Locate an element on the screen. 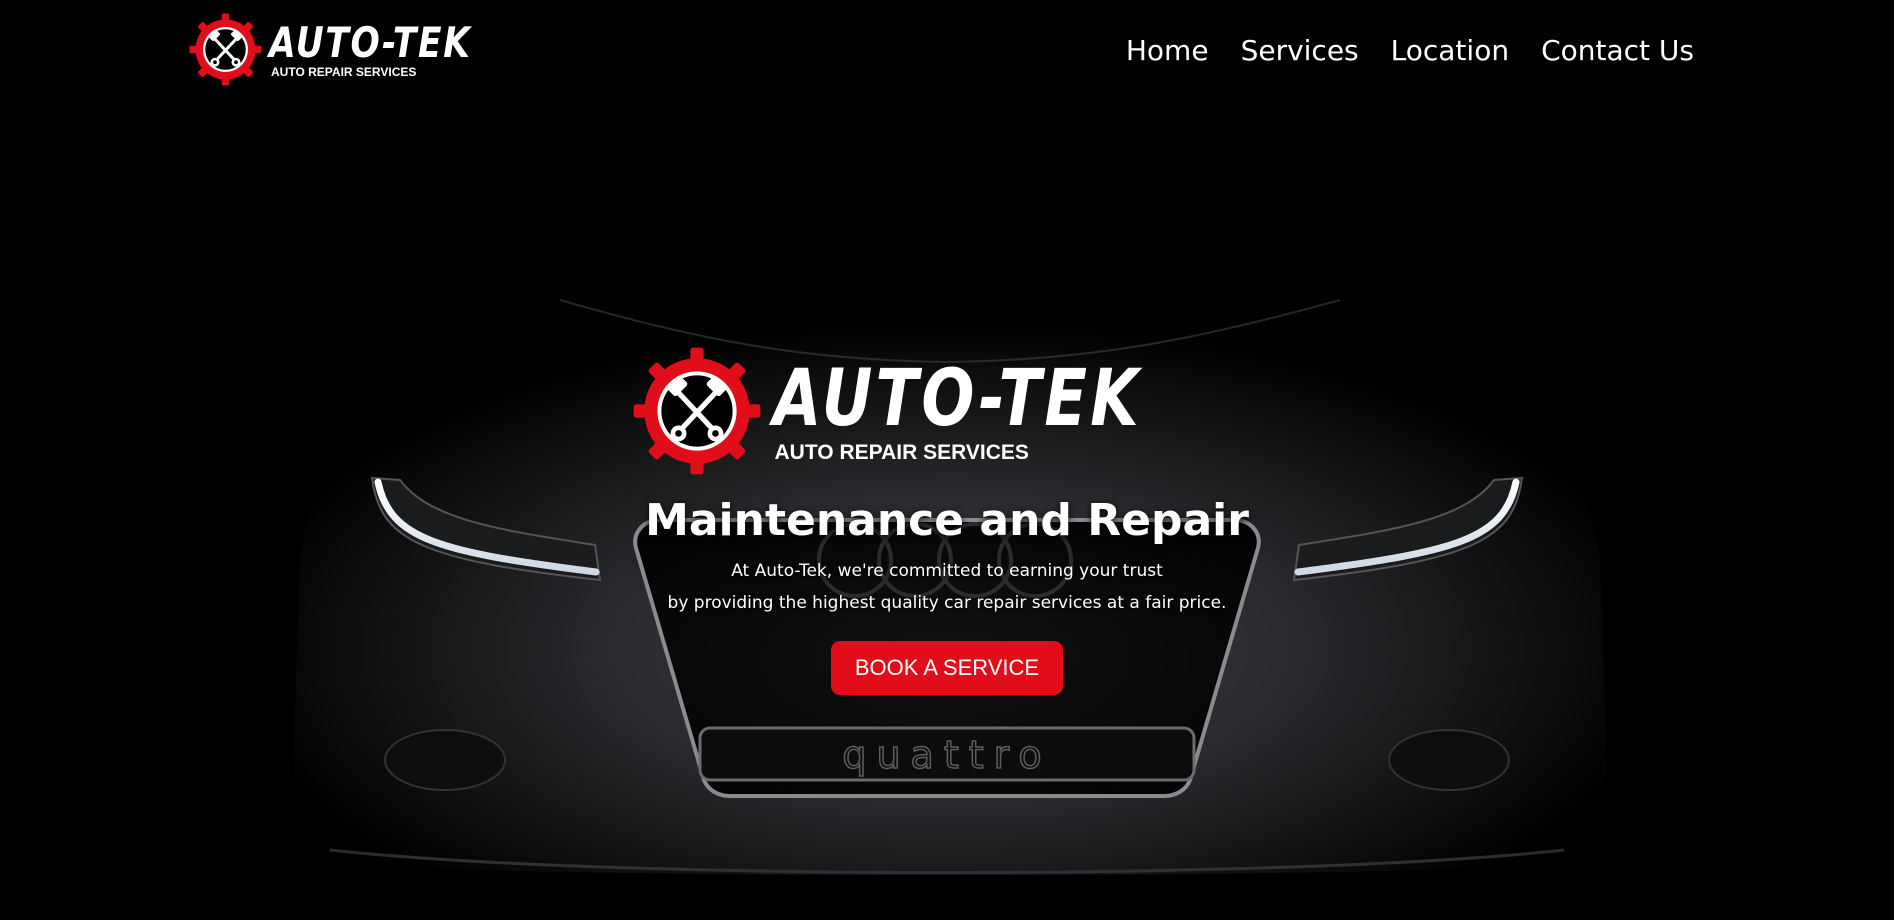 The image size is (1894, 920). hero-logo: AUTO-TEK AUTO REPAIR SERVICES is located at coordinates (932, 411).